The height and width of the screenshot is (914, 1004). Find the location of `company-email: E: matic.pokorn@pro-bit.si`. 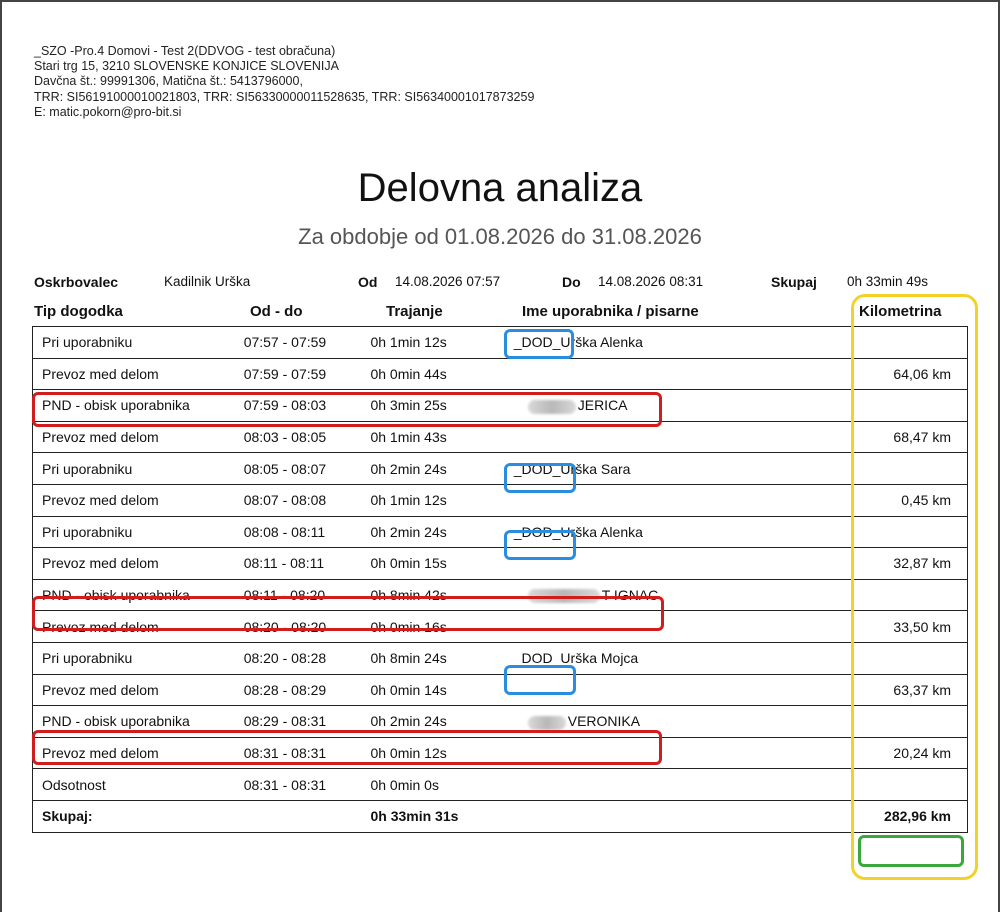

company-email: E: matic.pokorn@pro-bit.si is located at coordinates (108, 111).